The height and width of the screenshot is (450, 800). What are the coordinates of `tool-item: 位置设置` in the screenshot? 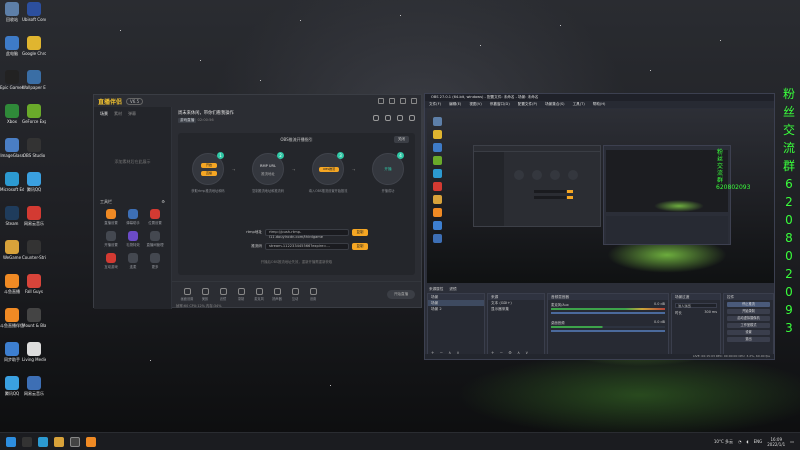 It's located at (155, 217).